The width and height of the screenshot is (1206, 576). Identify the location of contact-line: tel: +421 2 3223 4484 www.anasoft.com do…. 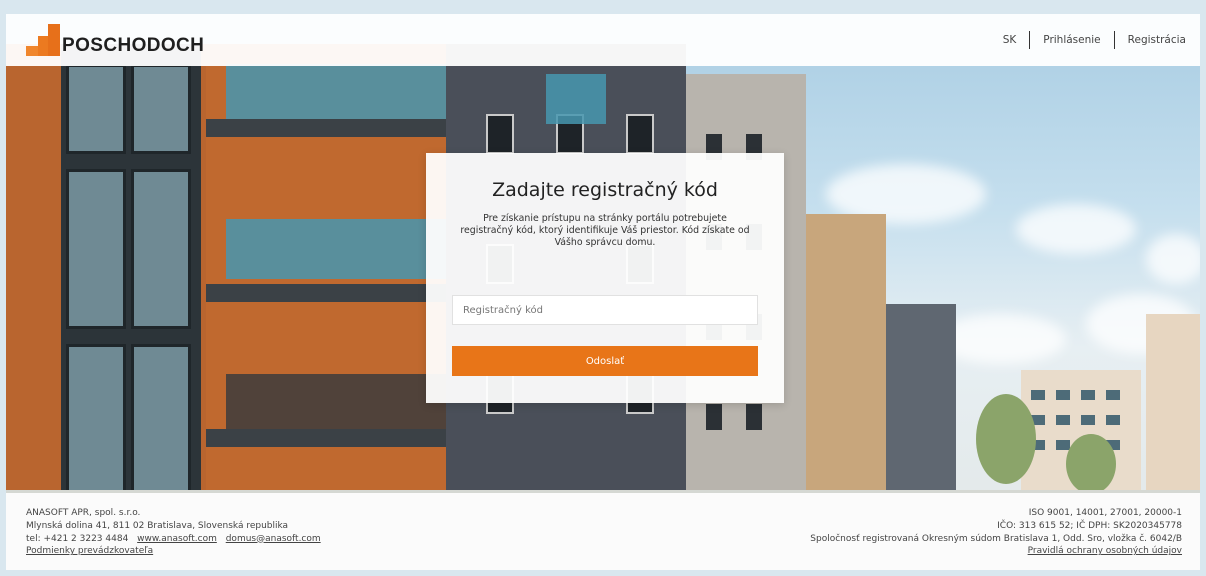
(173, 539).